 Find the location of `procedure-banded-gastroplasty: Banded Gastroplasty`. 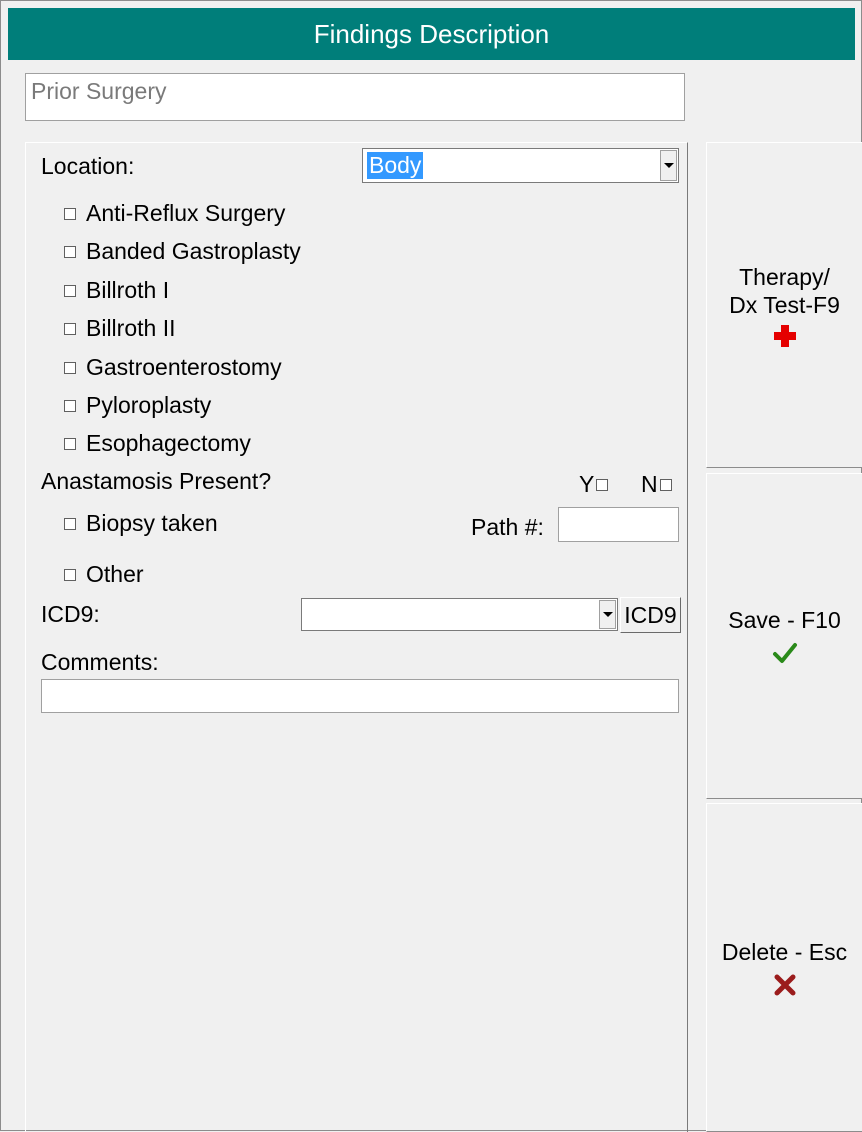

procedure-banded-gastroplasty: Banded Gastroplasty is located at coordinates (182, 251).